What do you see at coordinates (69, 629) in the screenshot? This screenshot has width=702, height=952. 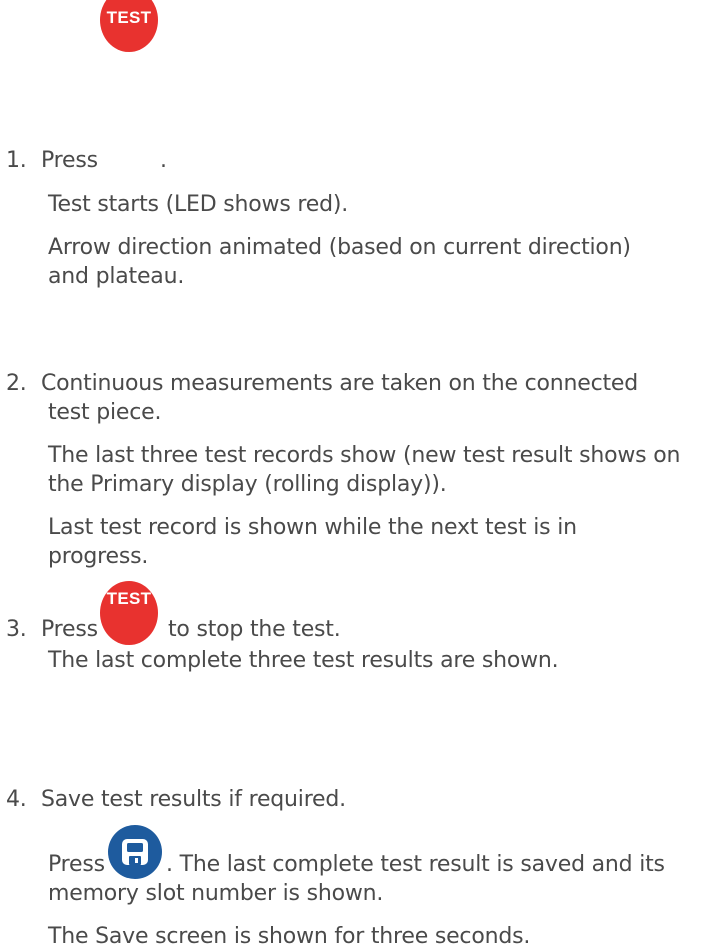 I see `step-3-press-label: Press` at bounding box center [69, 629].